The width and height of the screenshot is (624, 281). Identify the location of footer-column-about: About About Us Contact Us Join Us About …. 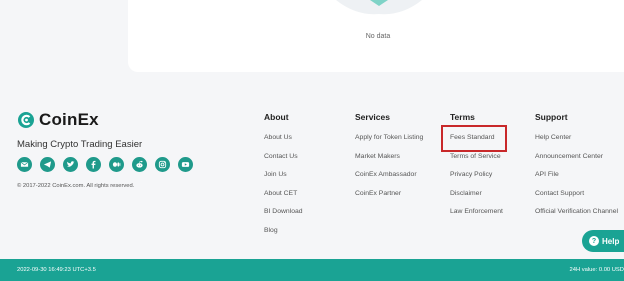
(283, 178).